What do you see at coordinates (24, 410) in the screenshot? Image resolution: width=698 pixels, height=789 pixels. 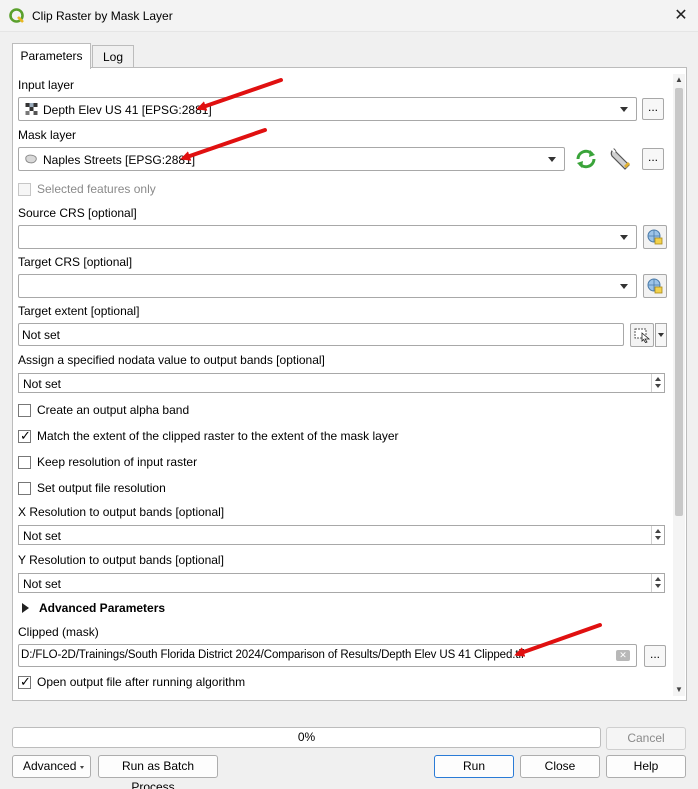 I see `alpha-band-checkbox` at bounding box center [24, 410].